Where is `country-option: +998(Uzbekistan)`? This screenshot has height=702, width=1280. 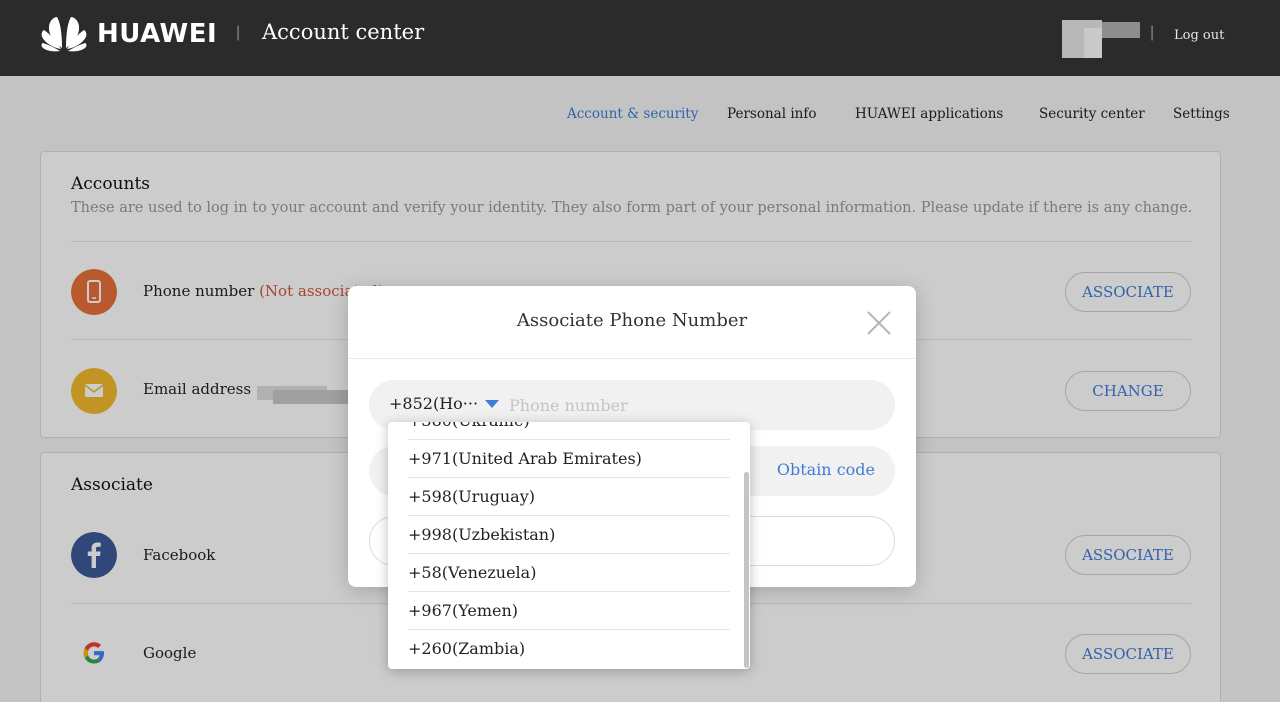
country-option: +998(Uzbekistan) is located at coordinates (569, 535).